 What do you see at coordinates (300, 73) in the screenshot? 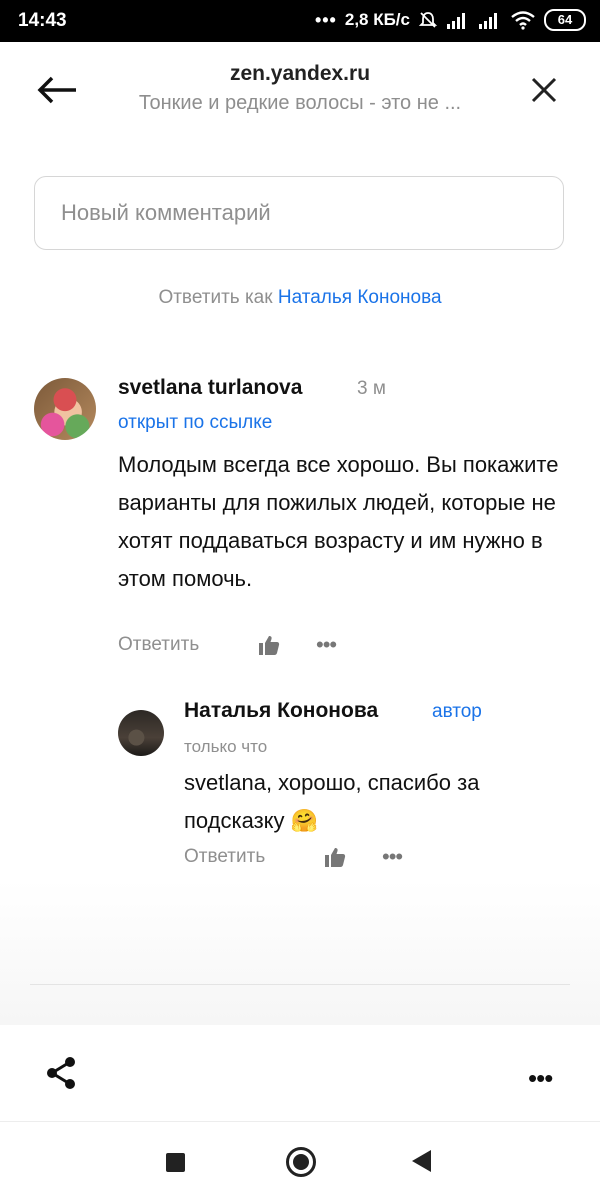
I see `site-title: zen.yandex.ru` at bounding box center [300, 73].